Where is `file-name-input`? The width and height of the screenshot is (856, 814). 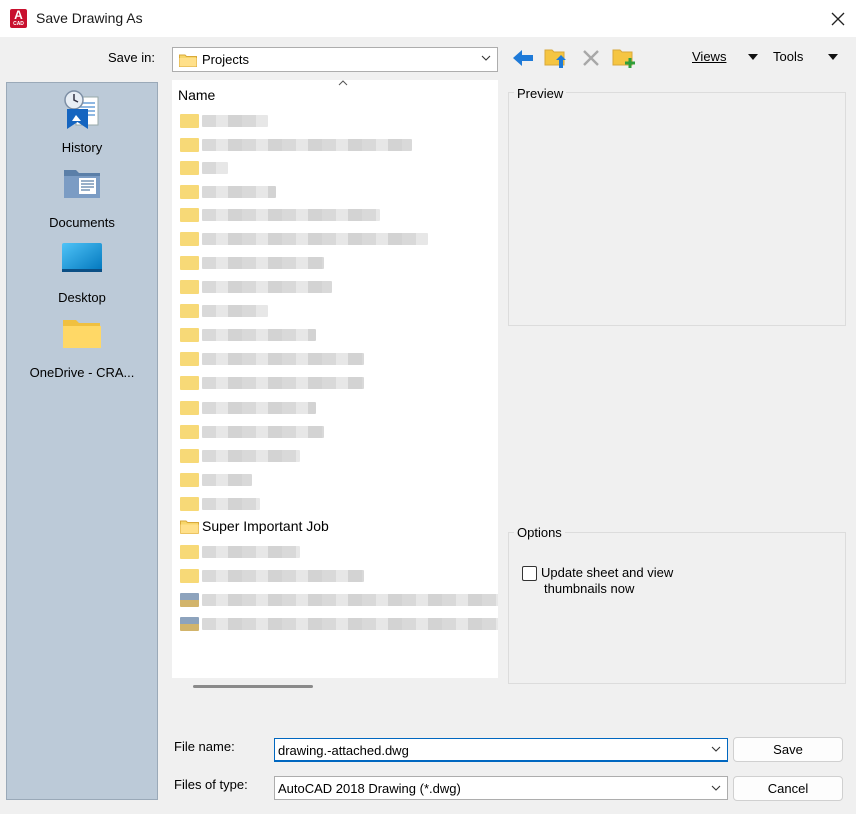 file-name-input is located at coordinates (501, 750).